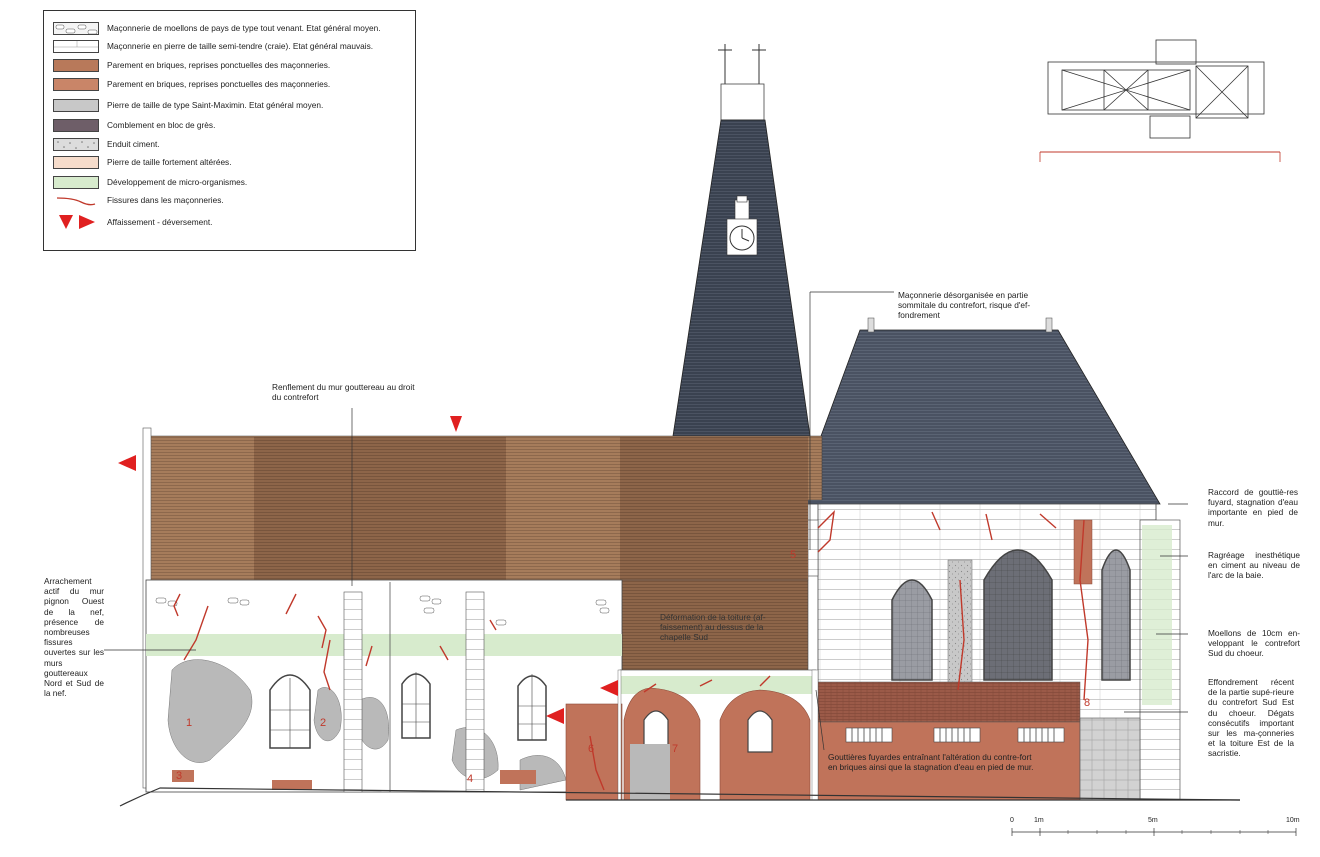  What do you see at coordinates (76, 182) in the screenshot?
I see `micro-swatch` at bounding box center [76, 182].